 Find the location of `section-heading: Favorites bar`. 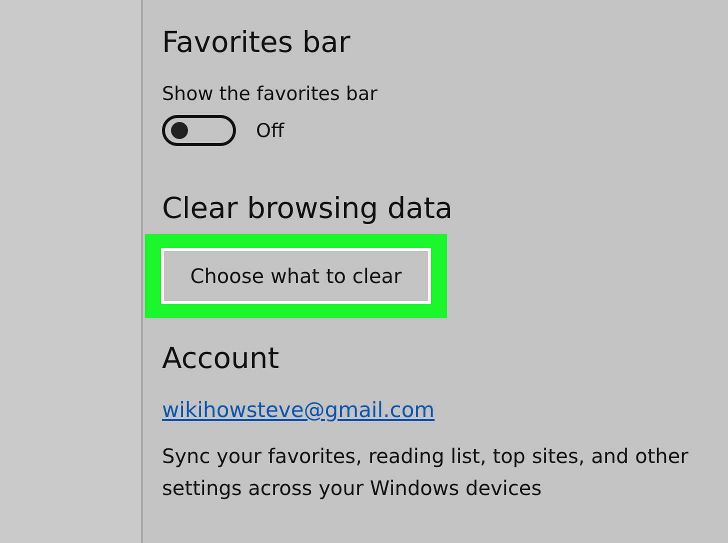

section-heading: Favorites bar is located at coordinates (257, 42).